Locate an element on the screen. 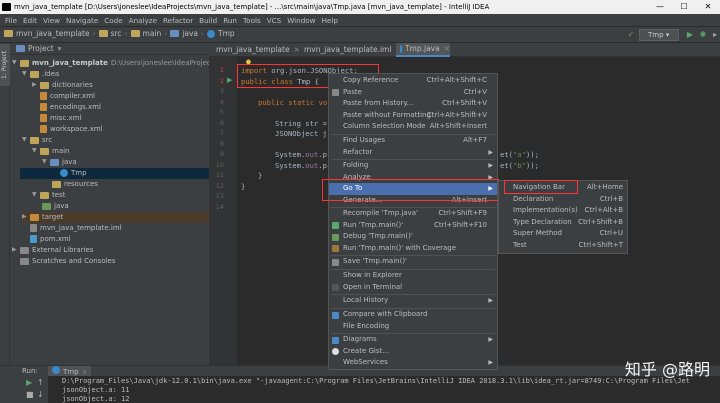 The height and width of the screenshot is (403, 720). run-config-selector: Tmp ▾ is located at coordinates (659, 35).